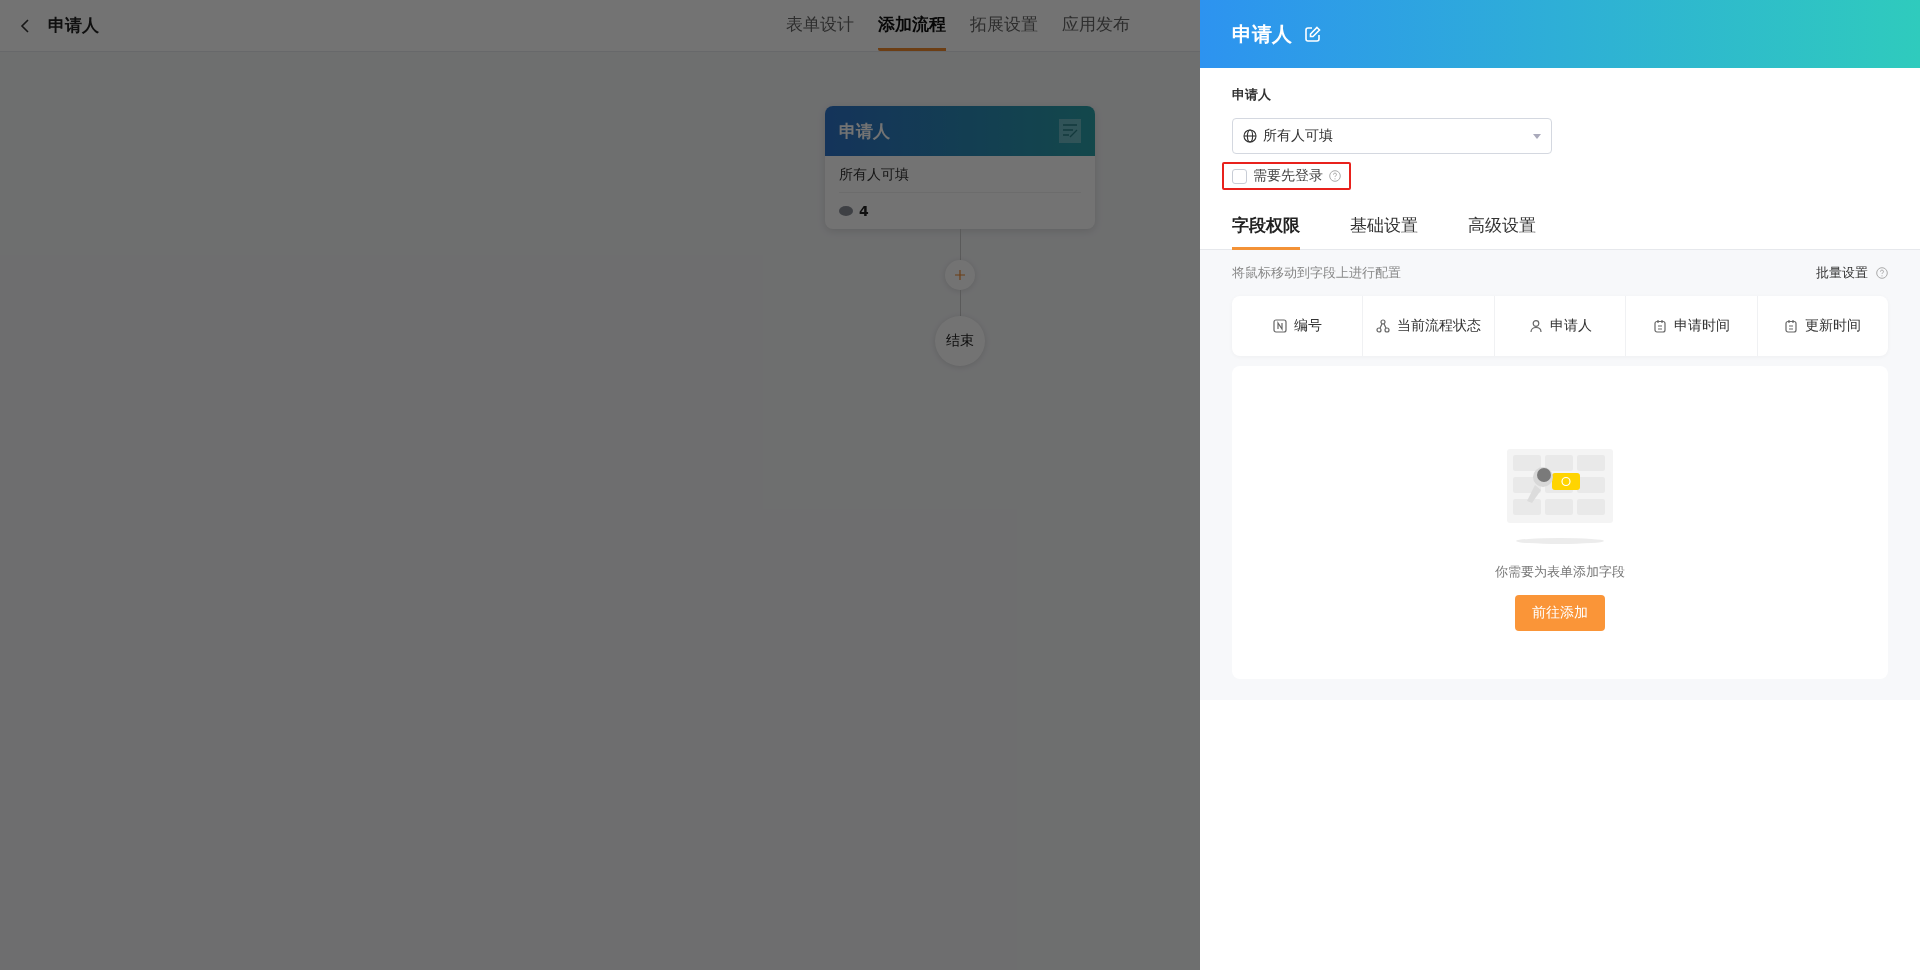 This screenshot has width=1920, height=970. I want to click on letter-n-icon, so click(1279, 326).